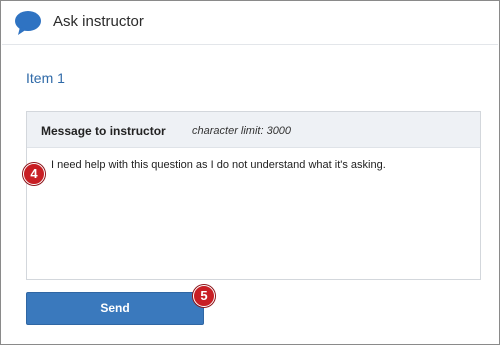 This screenshot has height=345, width=500. What do you see at coordinates (103, 131) in the screenshot?
I see `message-label: Message to instructor` at bounding box center [103, 131].